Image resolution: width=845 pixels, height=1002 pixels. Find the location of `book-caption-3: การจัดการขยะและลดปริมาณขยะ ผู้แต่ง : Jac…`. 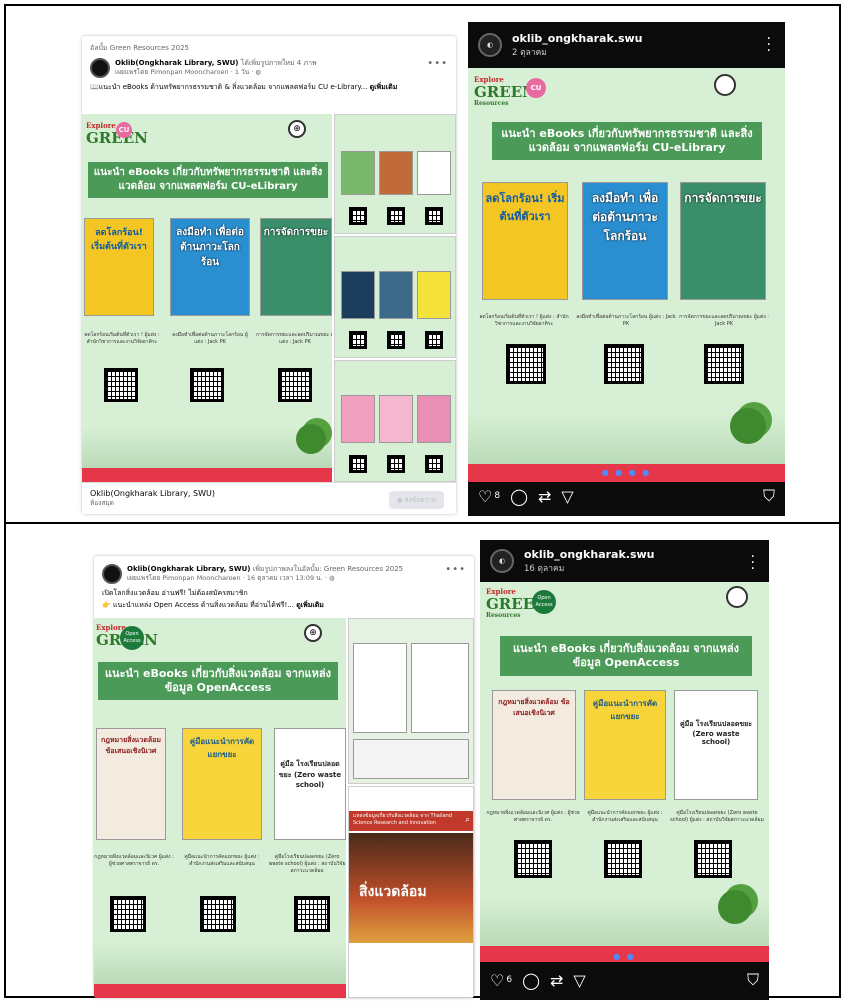

book-caption-3: การจัดการขยะและลดปริมาณขยะ ผู้แต่ง : Jac… is located at coordinates (724, 320).